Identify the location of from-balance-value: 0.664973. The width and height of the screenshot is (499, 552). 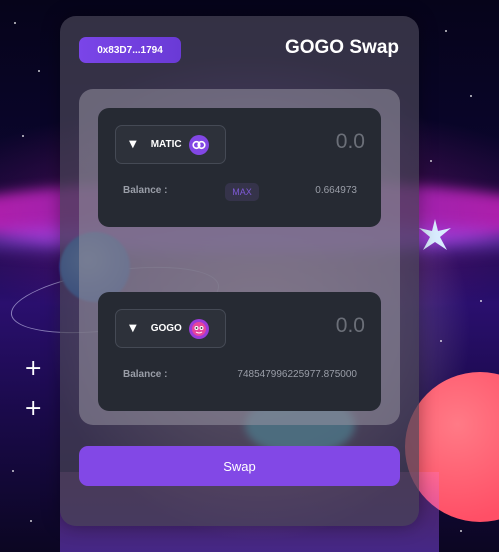
(336, 190).